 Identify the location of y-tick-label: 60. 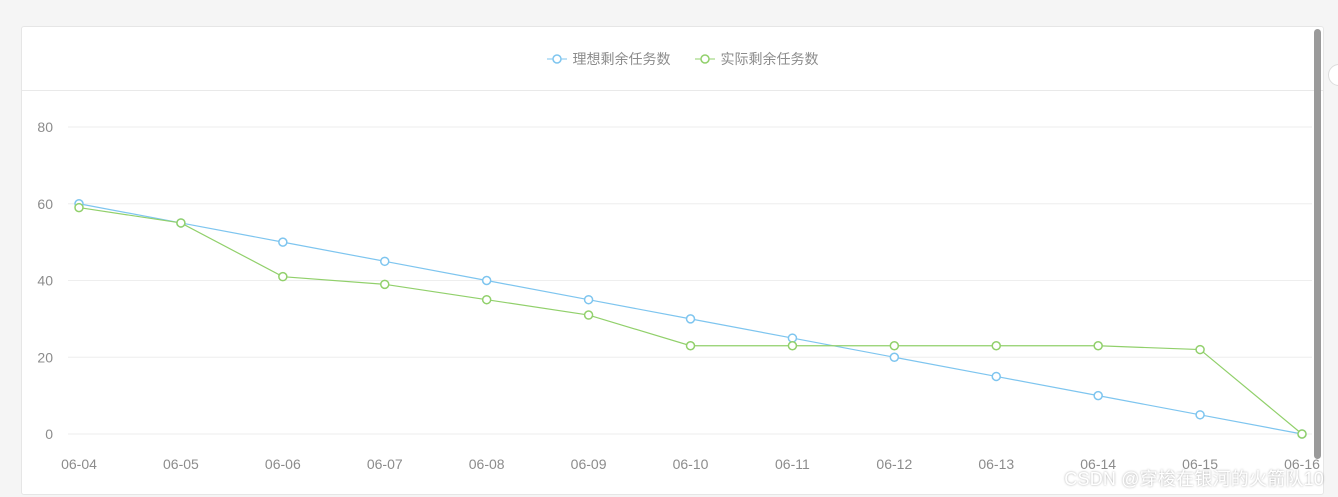
(45, 204).